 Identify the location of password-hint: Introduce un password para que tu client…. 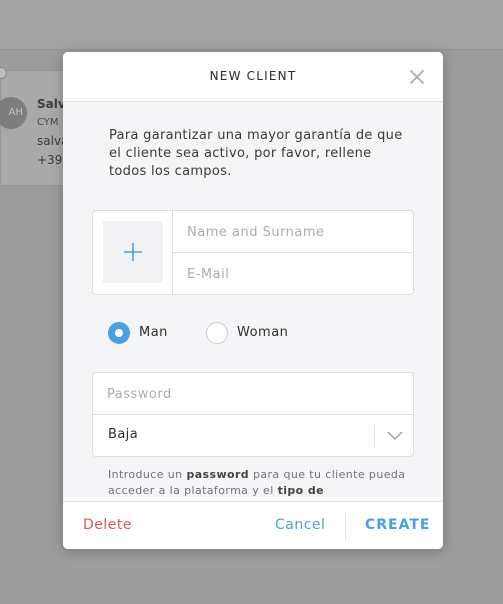
(258, 483).